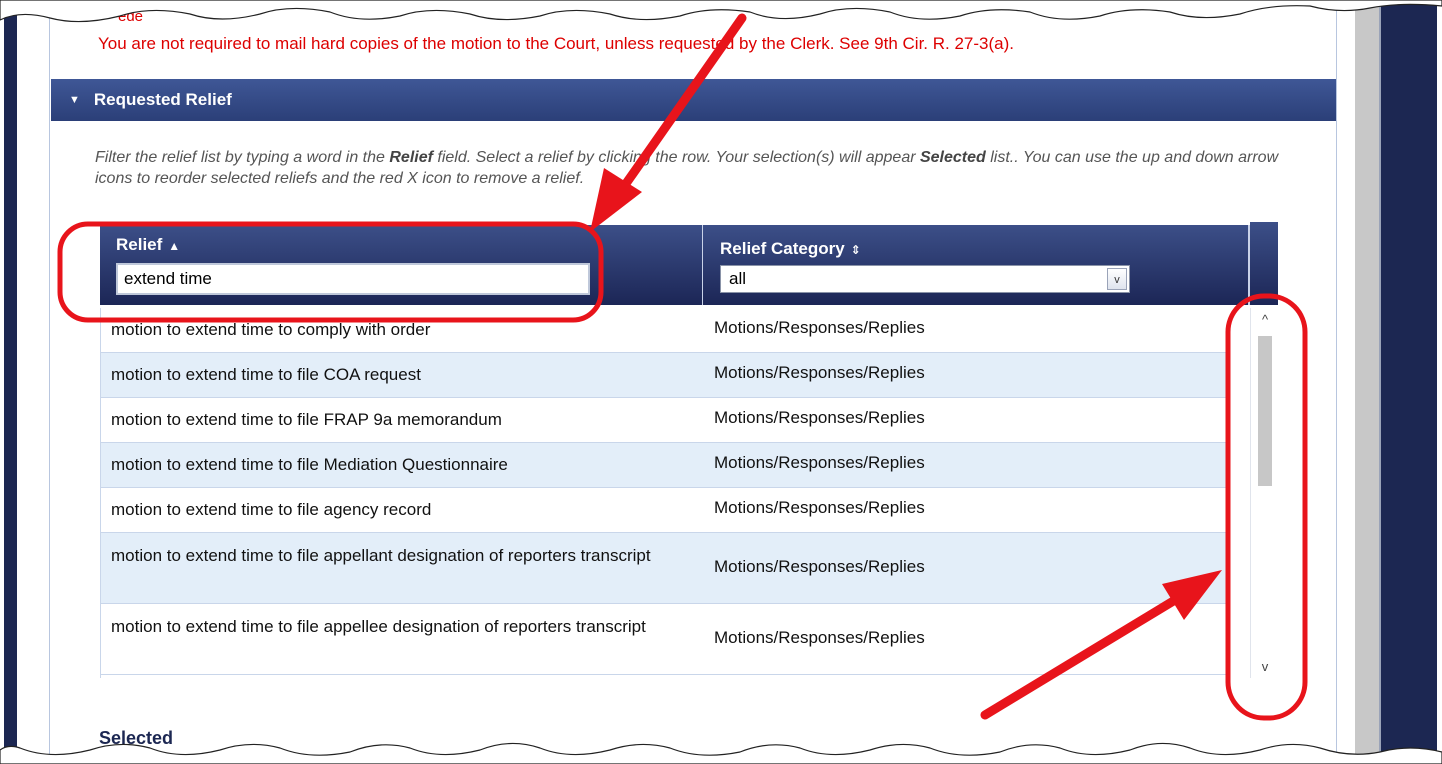 The height and width of the screenshot is (764, 1442). What do you see at coordinates (1117, 279) in the screenshot?
I see `chevron-down-icon: v` at bounding box center [1117, 279].